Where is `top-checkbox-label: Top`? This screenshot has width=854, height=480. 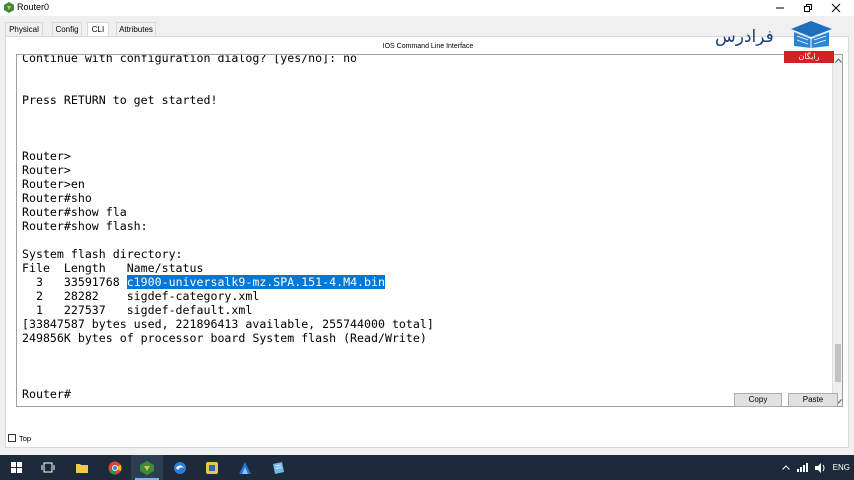
top-checkbox-label: Top is located at coordinates (25, 438).